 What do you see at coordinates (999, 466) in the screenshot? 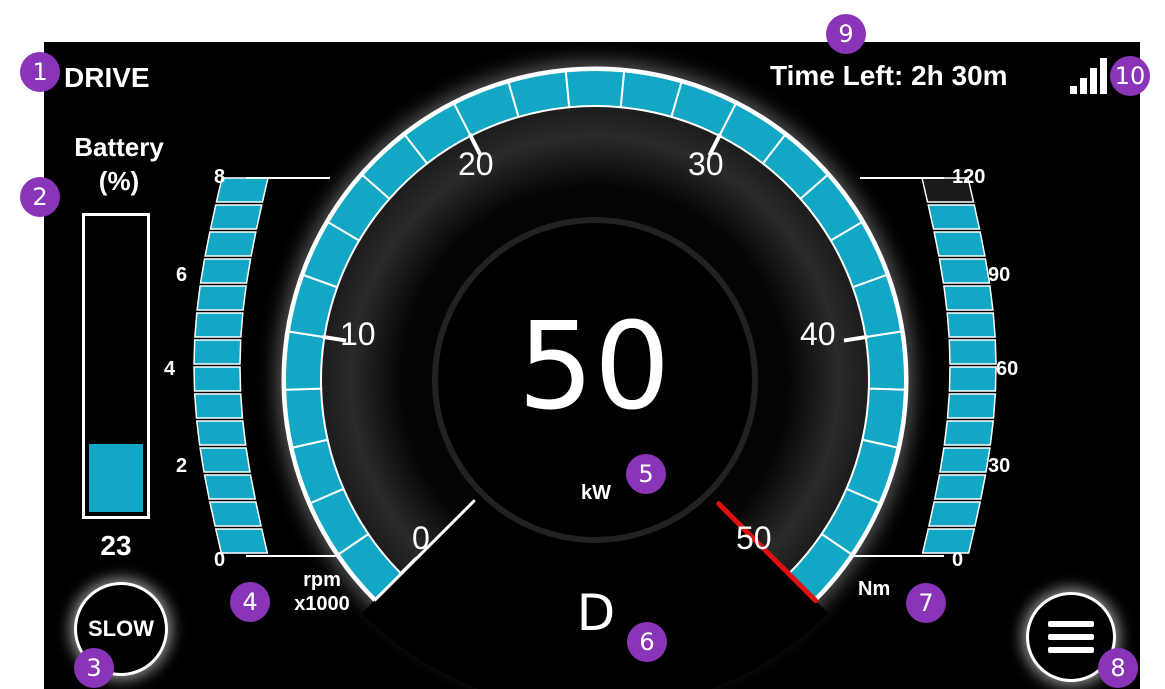
I see `torque-tick-label: 30` at bounding box center [999, 466].